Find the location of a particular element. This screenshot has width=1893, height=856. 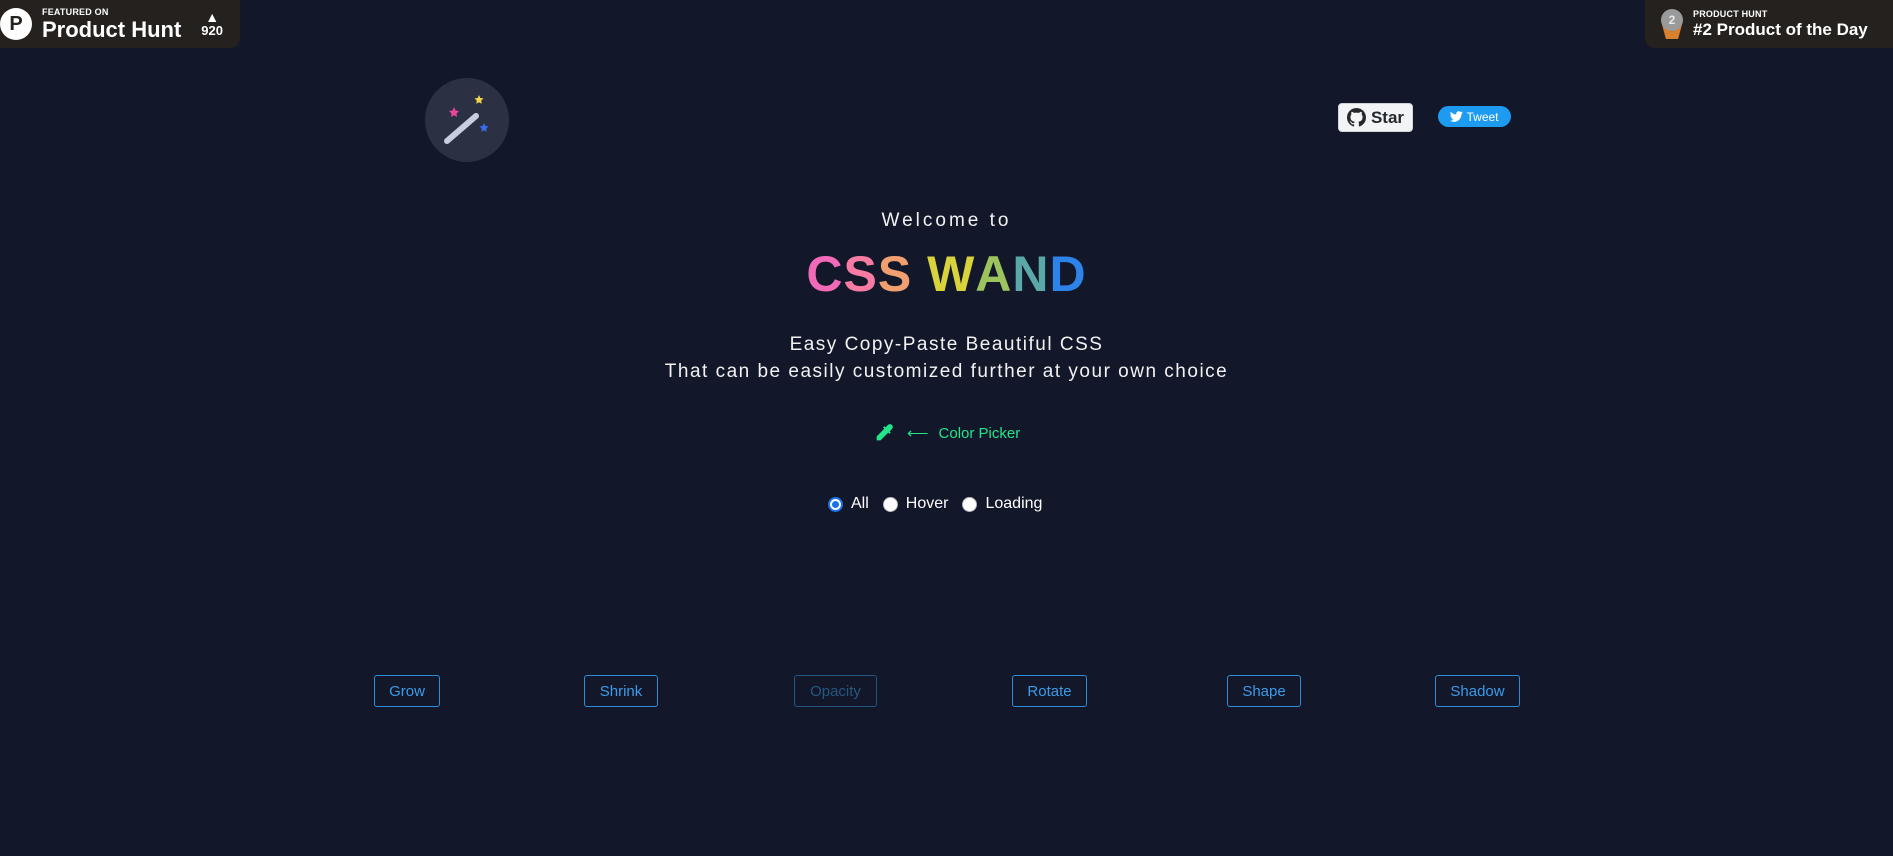

title-letter: N is located at coordinates (1031, 274).